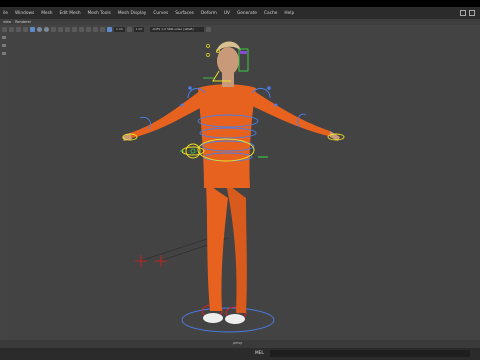  Describe the element at coordinates (227, 13) in the screenshot. I see `menu-uv: UV` at that location.